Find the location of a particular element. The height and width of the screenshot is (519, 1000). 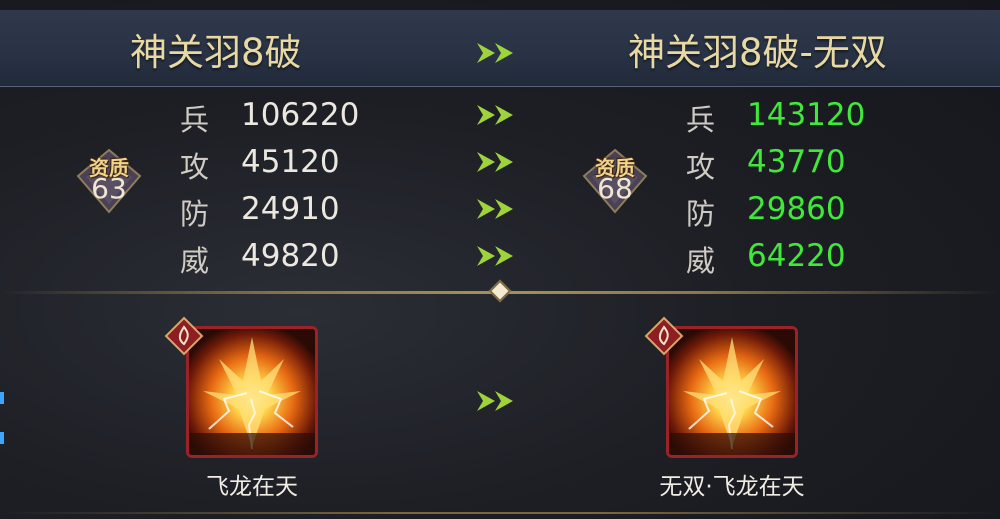

stat-value-defense-left: 24910 is located at coordinates (290, 209).